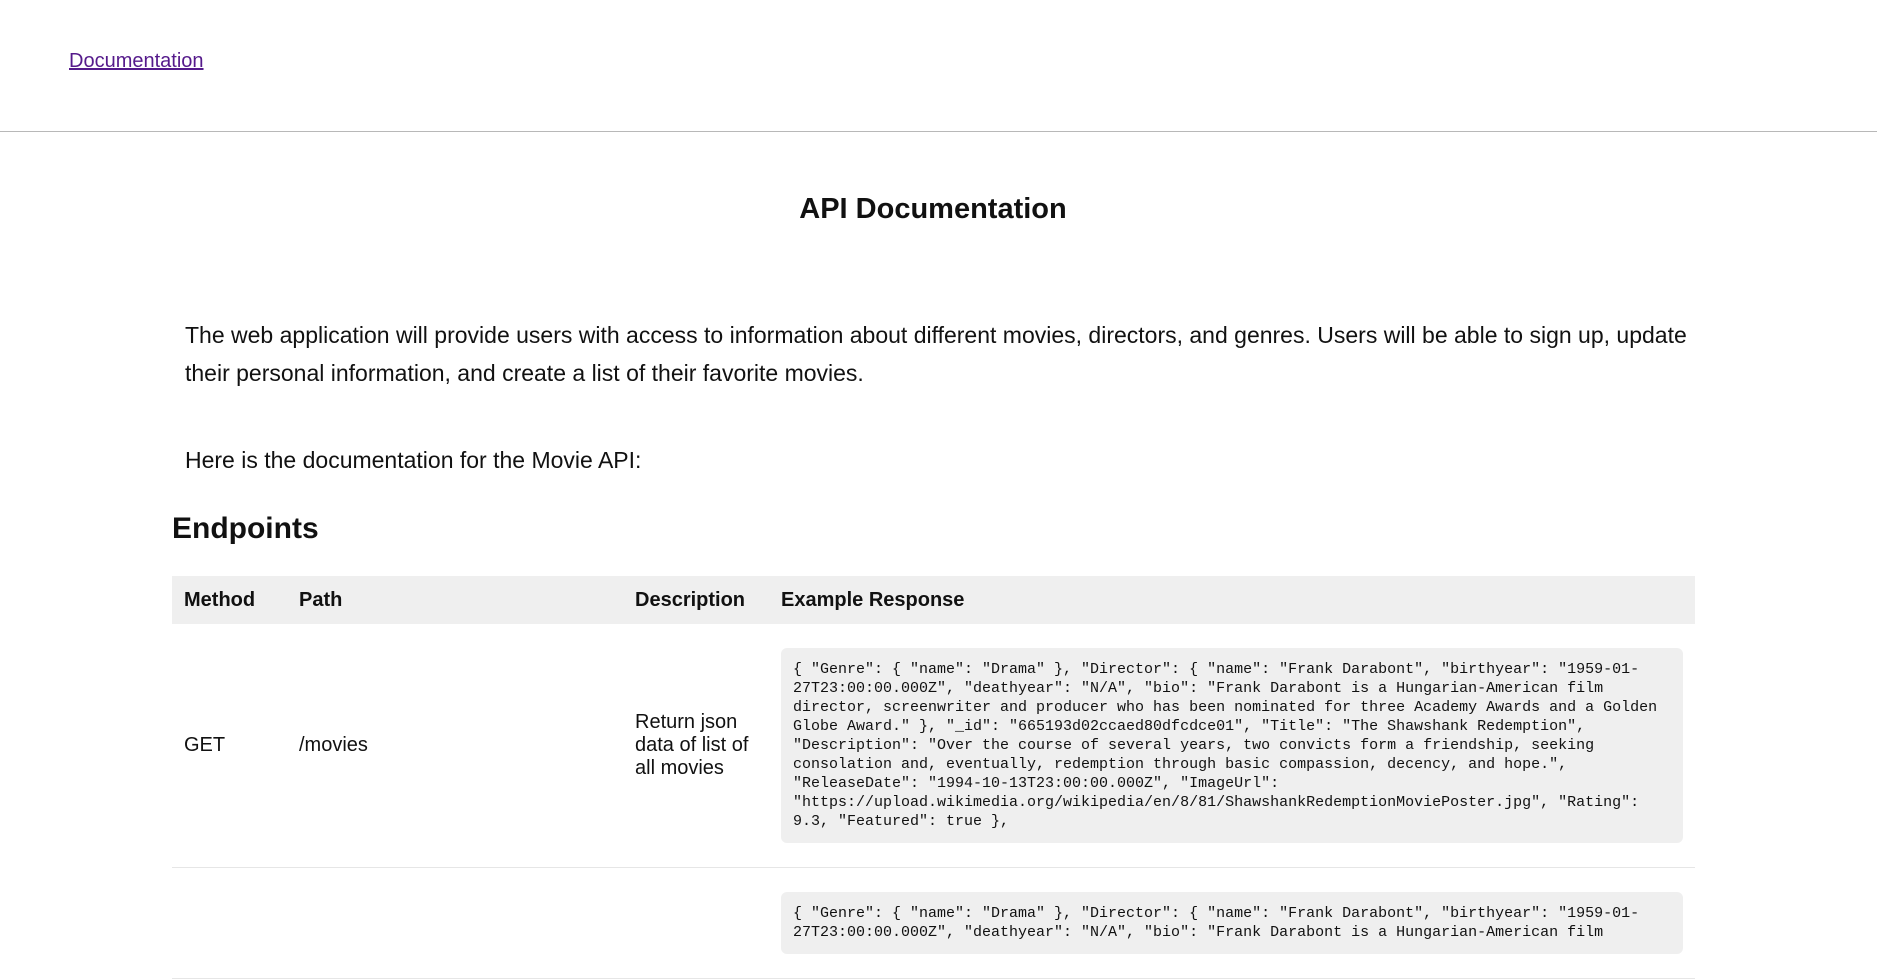 This screenshot has width=1877, height=979. Describe the element at coordinates (455, 923) in the screenshot. I see `row-path` at that location.